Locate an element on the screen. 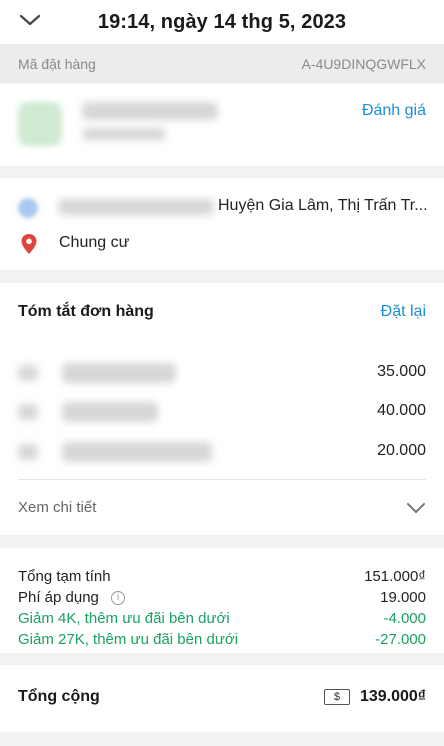 This screenshot has width=444, height=746. merchant-subtitle-redacted is located at coordinates (124, 134).